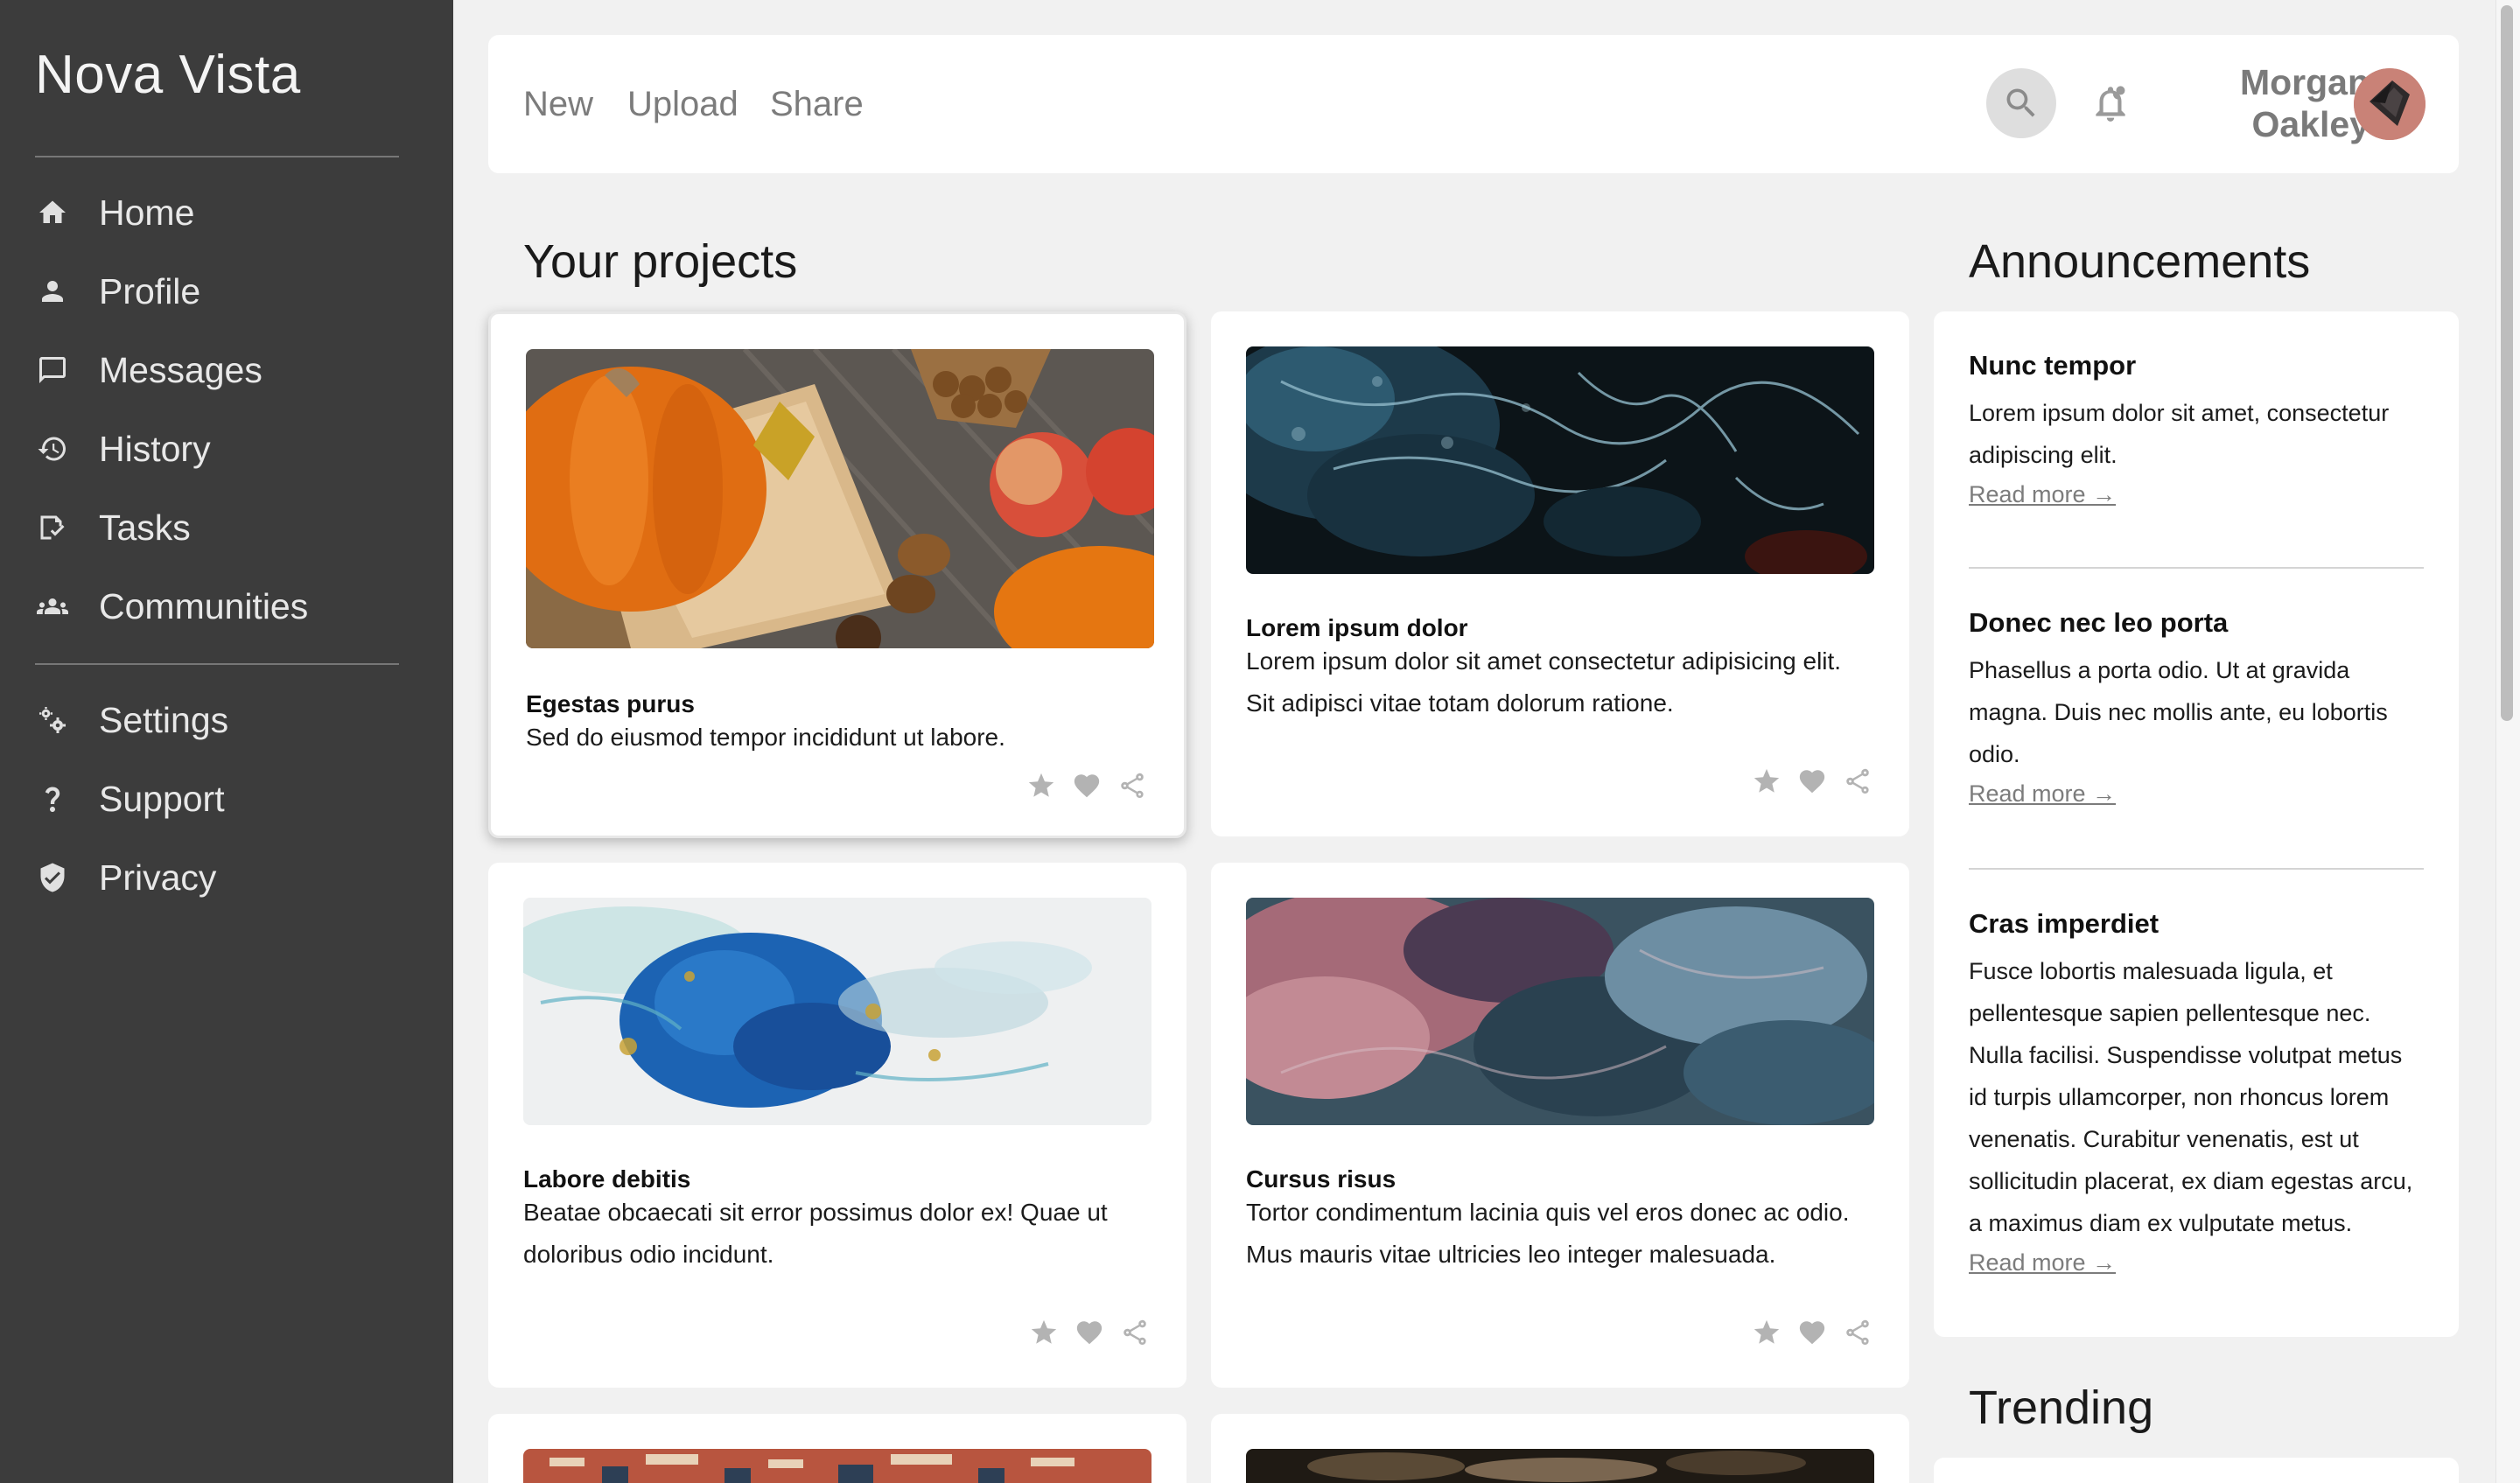  I want to click on projects-heading: Your projects, so click(660, 261).